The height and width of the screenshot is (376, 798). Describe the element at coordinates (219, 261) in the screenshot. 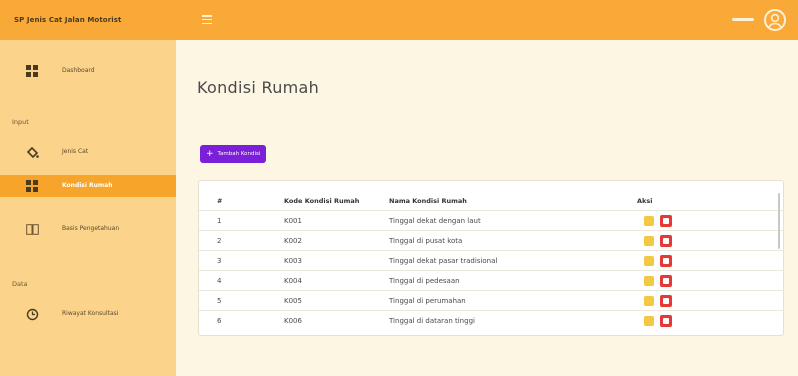

I see `row-number: 3` at that location.